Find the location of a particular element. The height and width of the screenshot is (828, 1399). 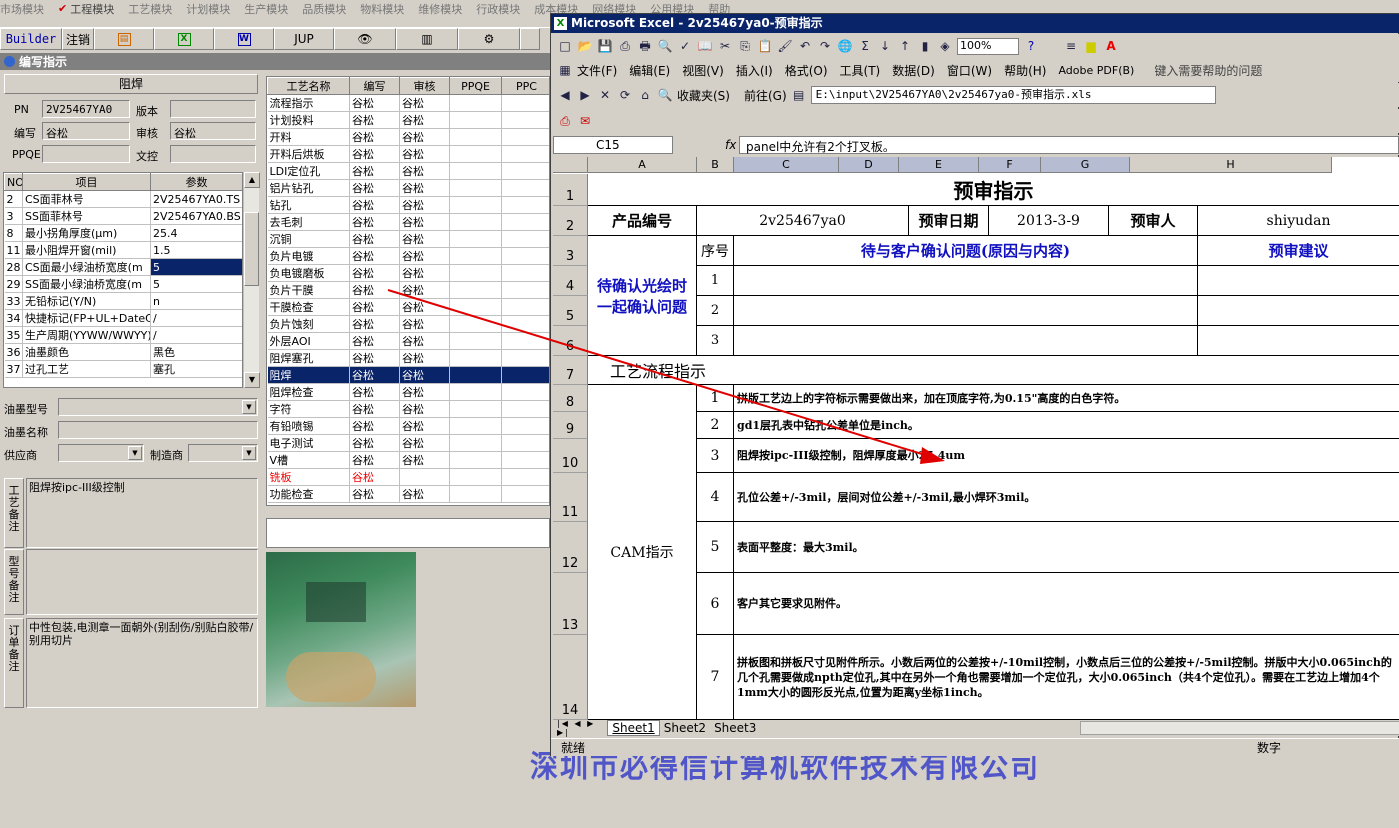

step-row: 外层AOI 谷松 谷松 is located at coordinates (408, 341).